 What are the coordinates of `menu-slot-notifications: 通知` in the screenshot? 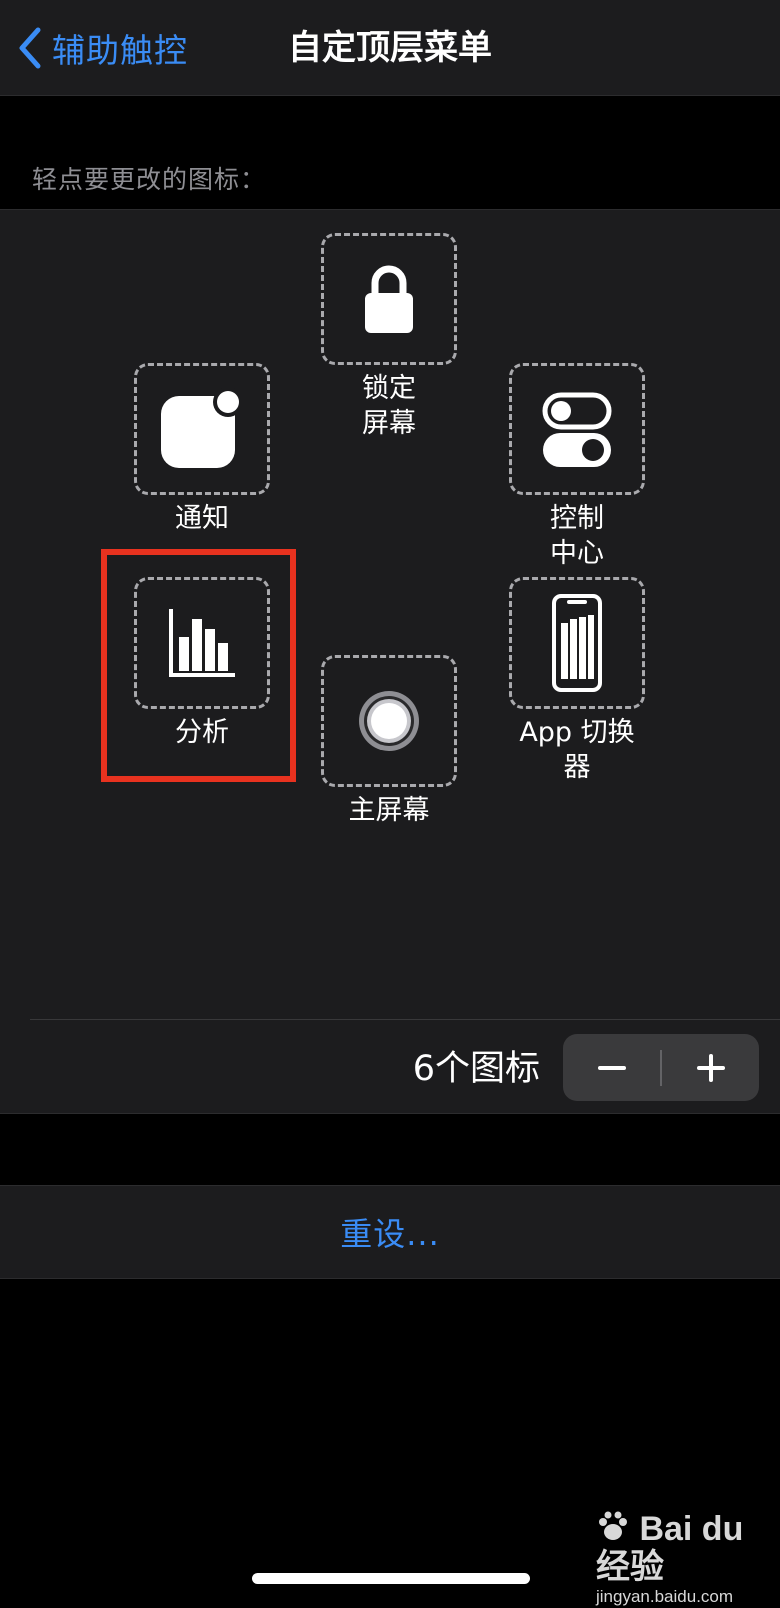 It's located at (202, 449).